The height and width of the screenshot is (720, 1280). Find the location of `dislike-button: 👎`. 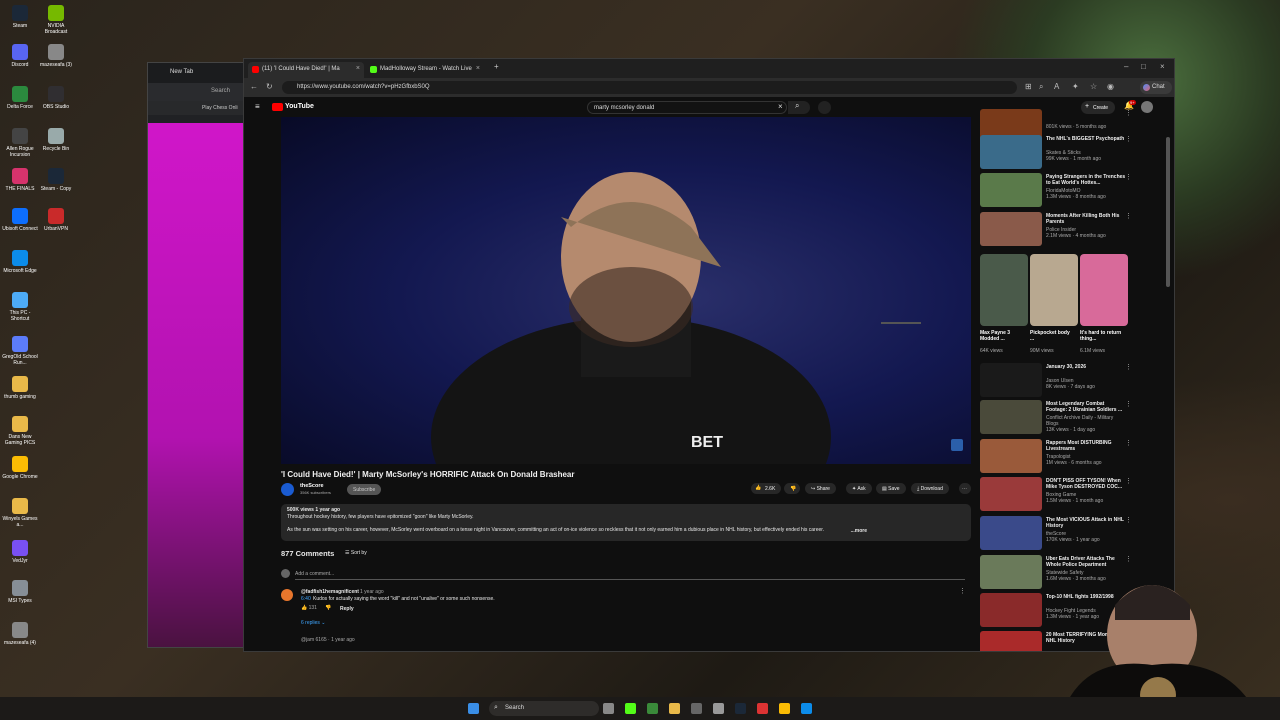

dislike-button: 👎 is located at coordinates (792, 488).